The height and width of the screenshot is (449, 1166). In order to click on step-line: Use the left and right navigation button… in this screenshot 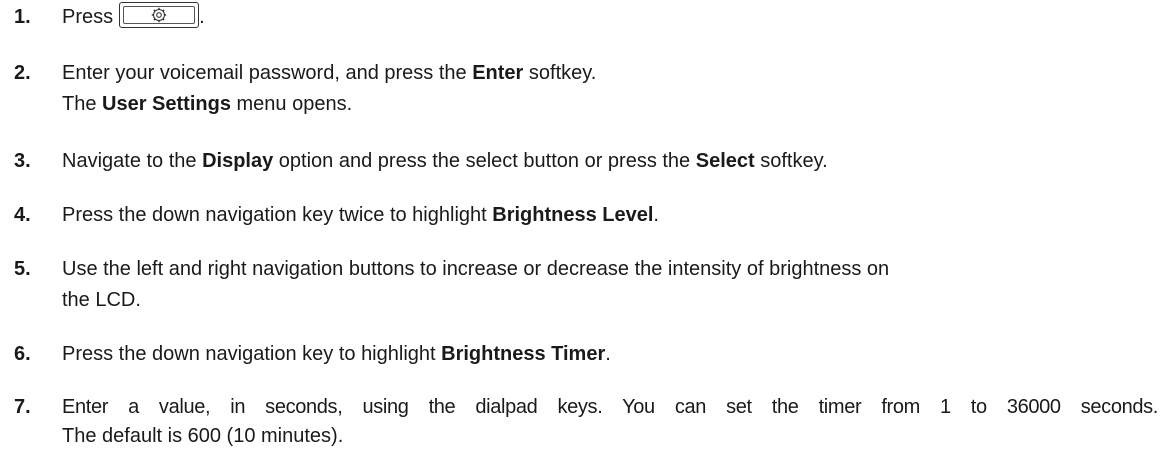, I will do `click(476, 269)`.